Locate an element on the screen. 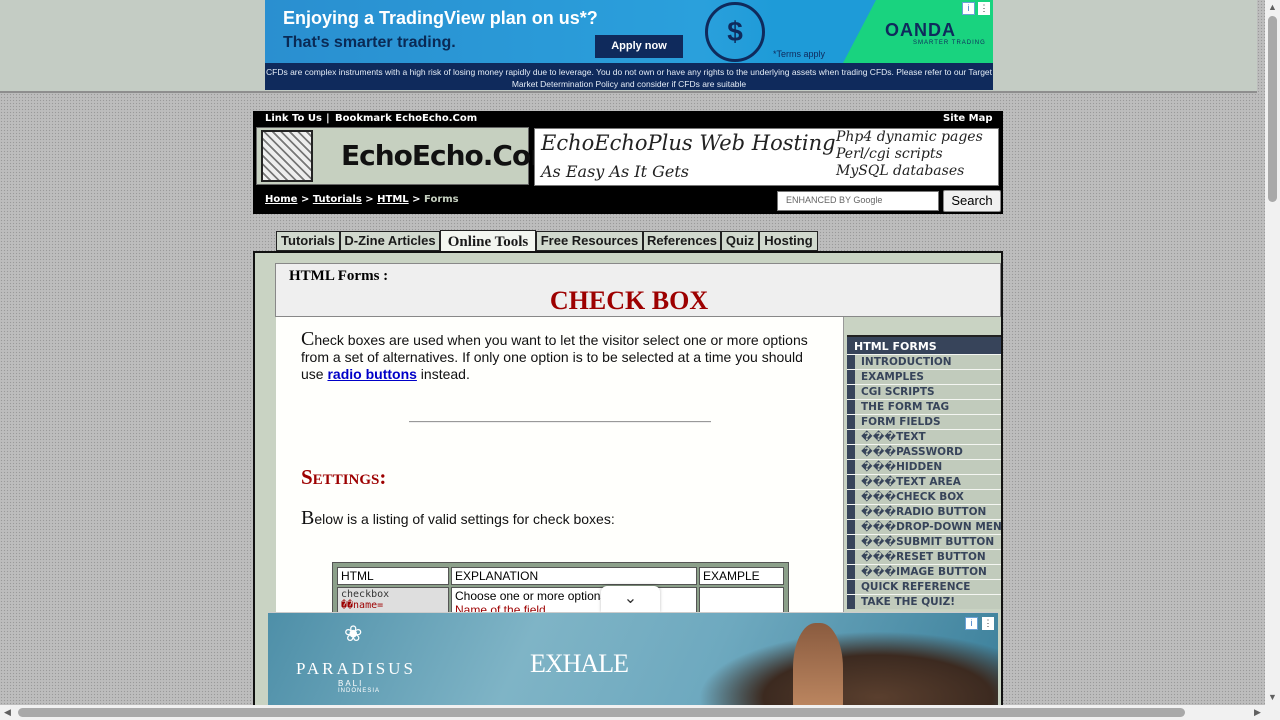  ad-brand-logo: OANDA is located at coordinates (920, 30).